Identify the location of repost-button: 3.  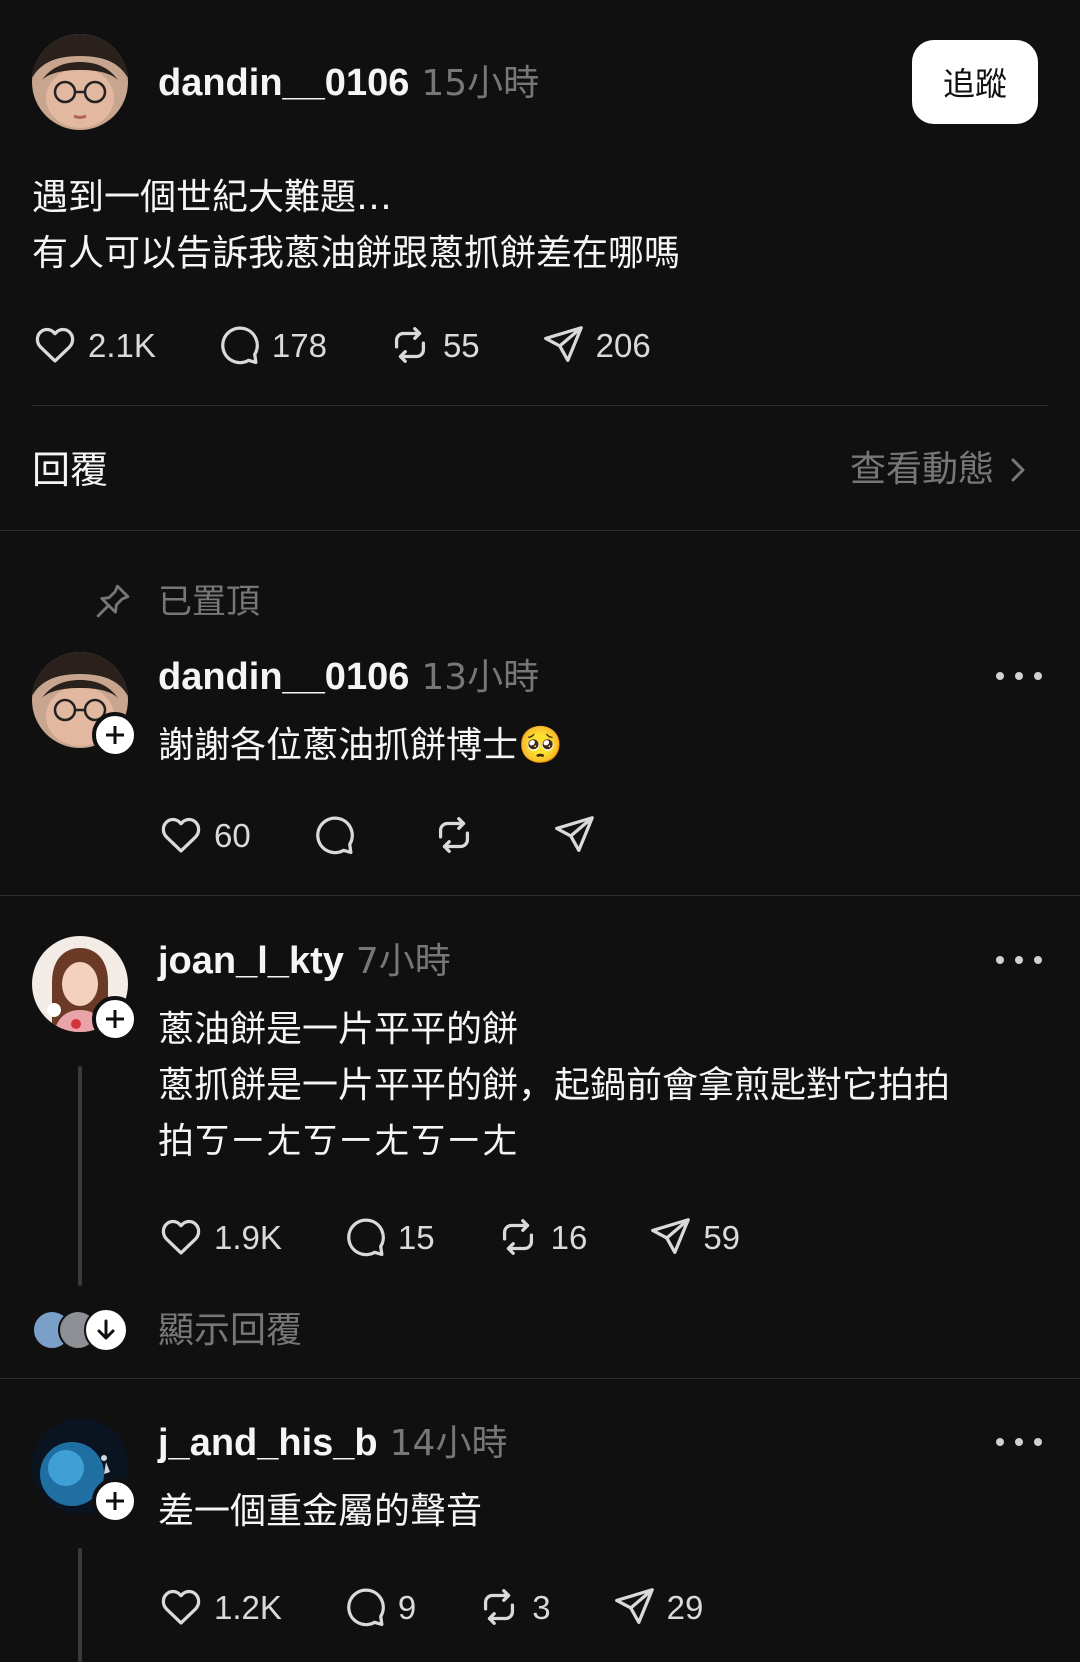
(513, 1607).